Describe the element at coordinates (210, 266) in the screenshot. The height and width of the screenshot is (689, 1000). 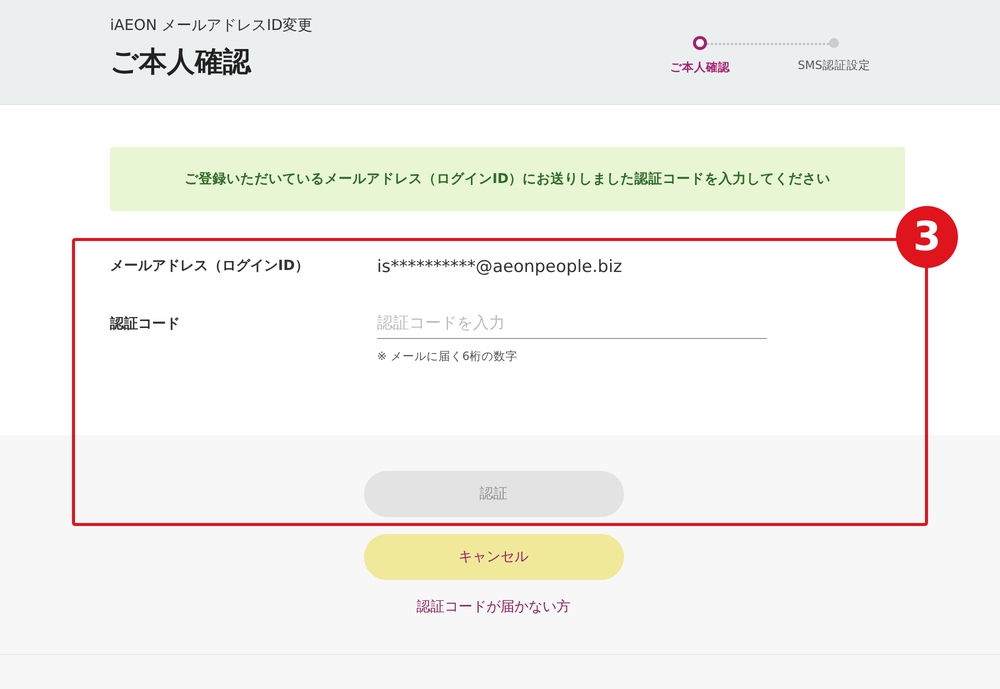
I see `email-label: メールアドレス（ログインID）` at that location.